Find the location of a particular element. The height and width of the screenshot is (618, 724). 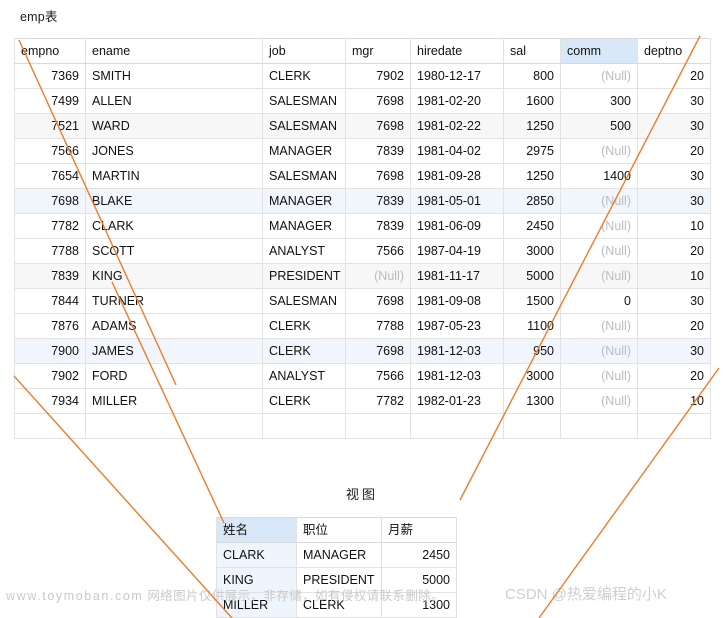

emp-cell-hiredate: 1987-04-19 is located at coordinates (457, 251).